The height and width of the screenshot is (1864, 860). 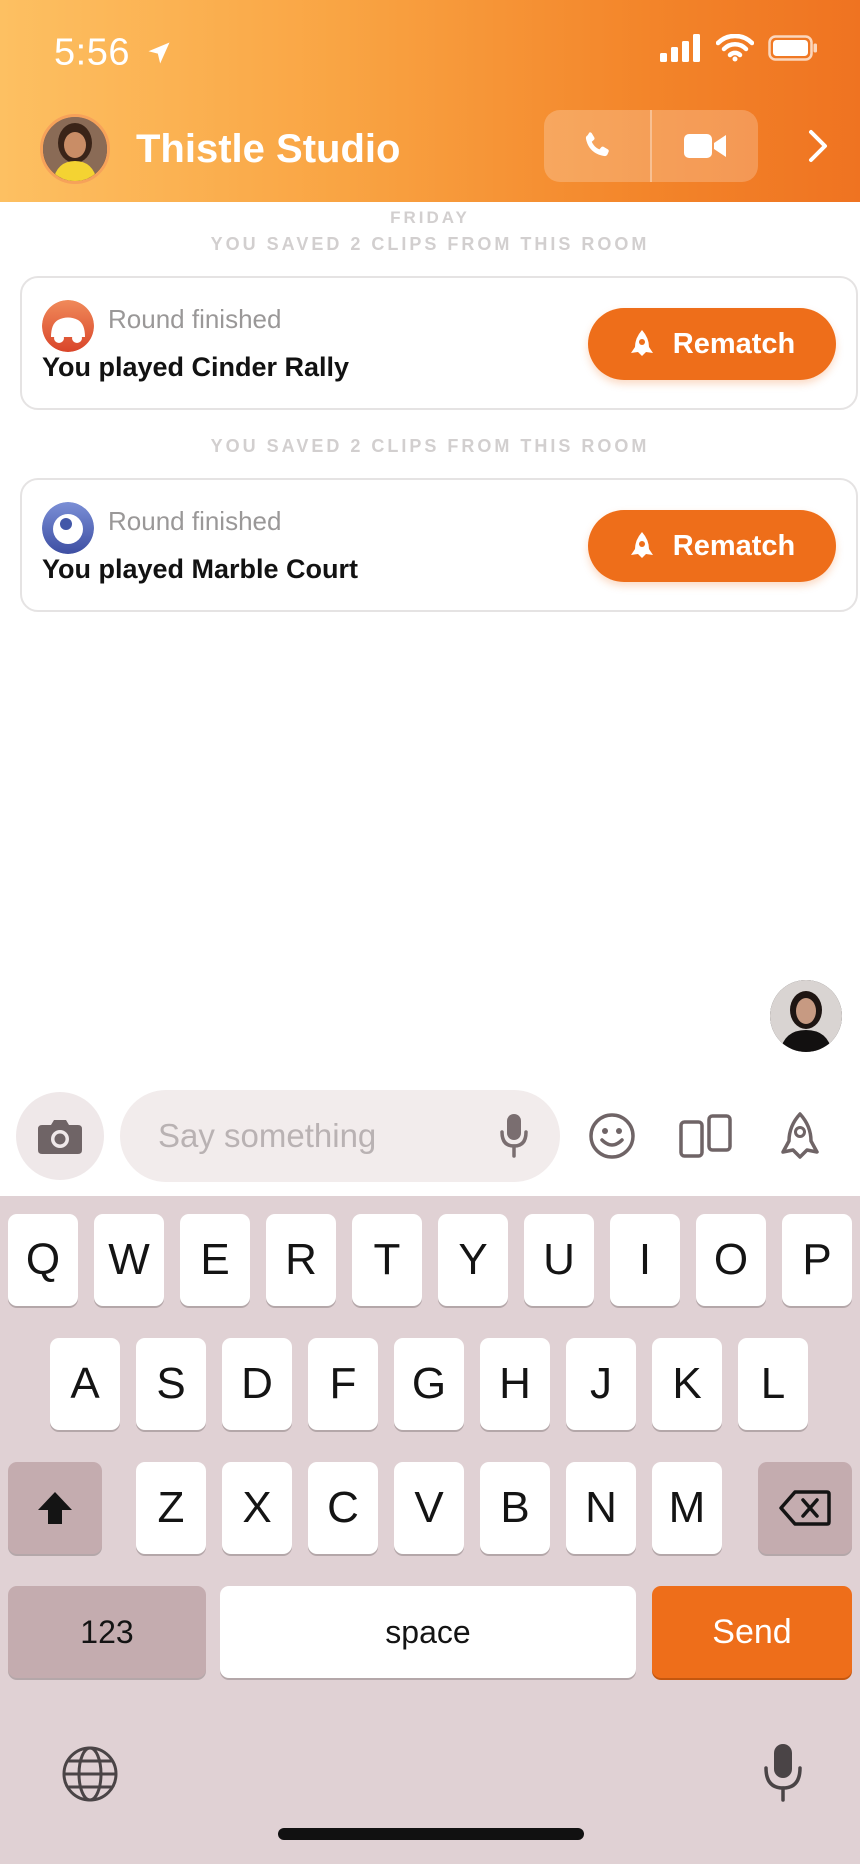 I want to click on cards-icon, so click(x=705, y=1136).